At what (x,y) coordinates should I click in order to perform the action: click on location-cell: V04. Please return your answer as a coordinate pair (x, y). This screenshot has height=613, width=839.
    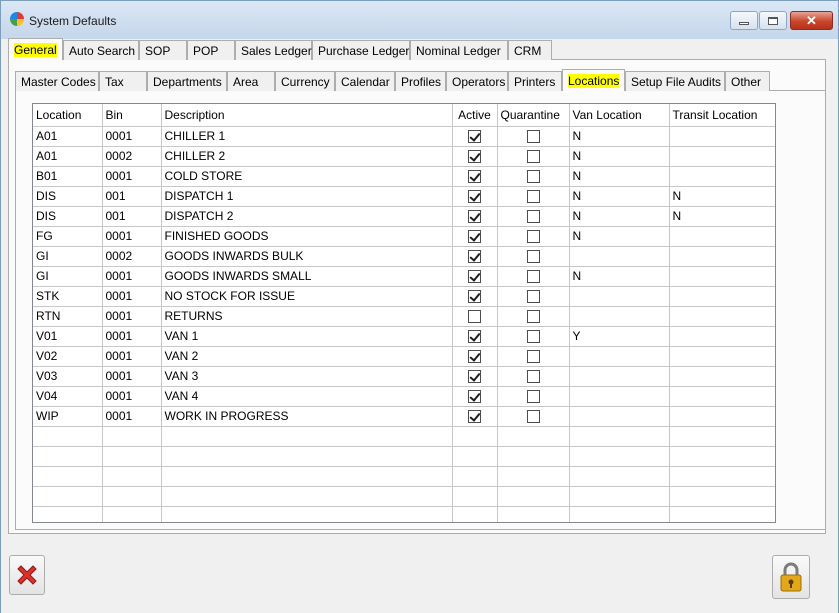
    Looking at the image, I should click on (68, 396).